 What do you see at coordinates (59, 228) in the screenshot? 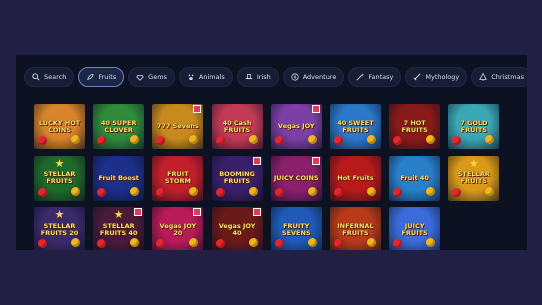
I see `game-tile: ★ STELLAR FRUITS 20` at bounding box center [59, 228].